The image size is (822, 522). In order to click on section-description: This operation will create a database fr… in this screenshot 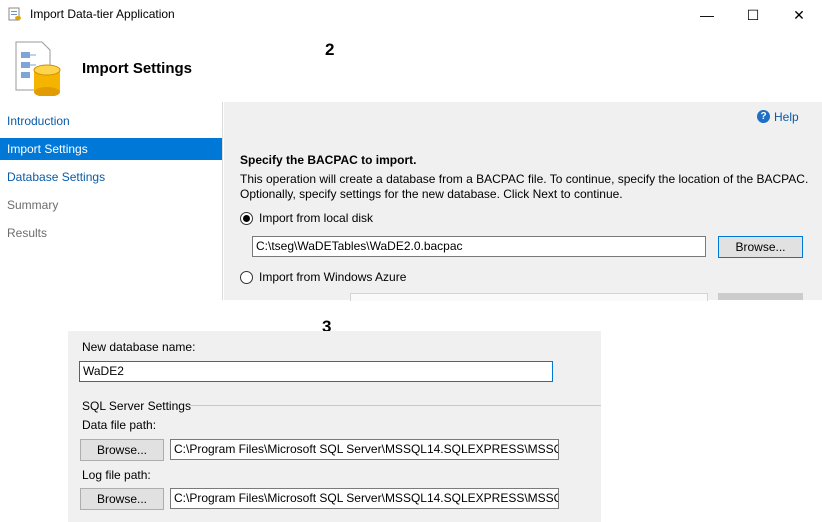, I will do `click(524, 186)`.